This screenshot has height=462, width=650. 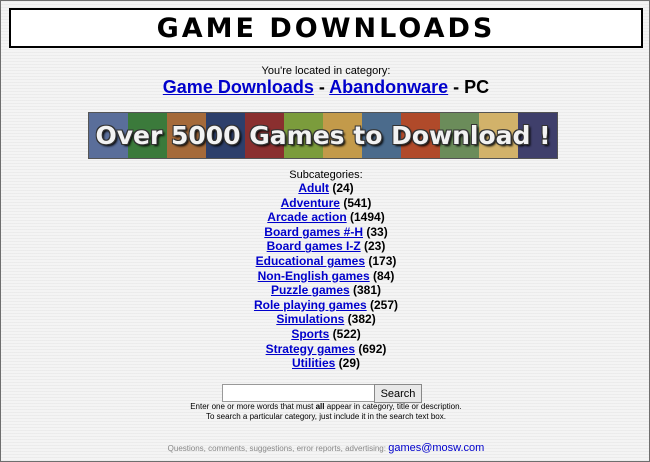 What do you see at coordinates (372, 348) in the screenshot?
I see `subcategory-count: (692)` at bounding box center [372, 348].